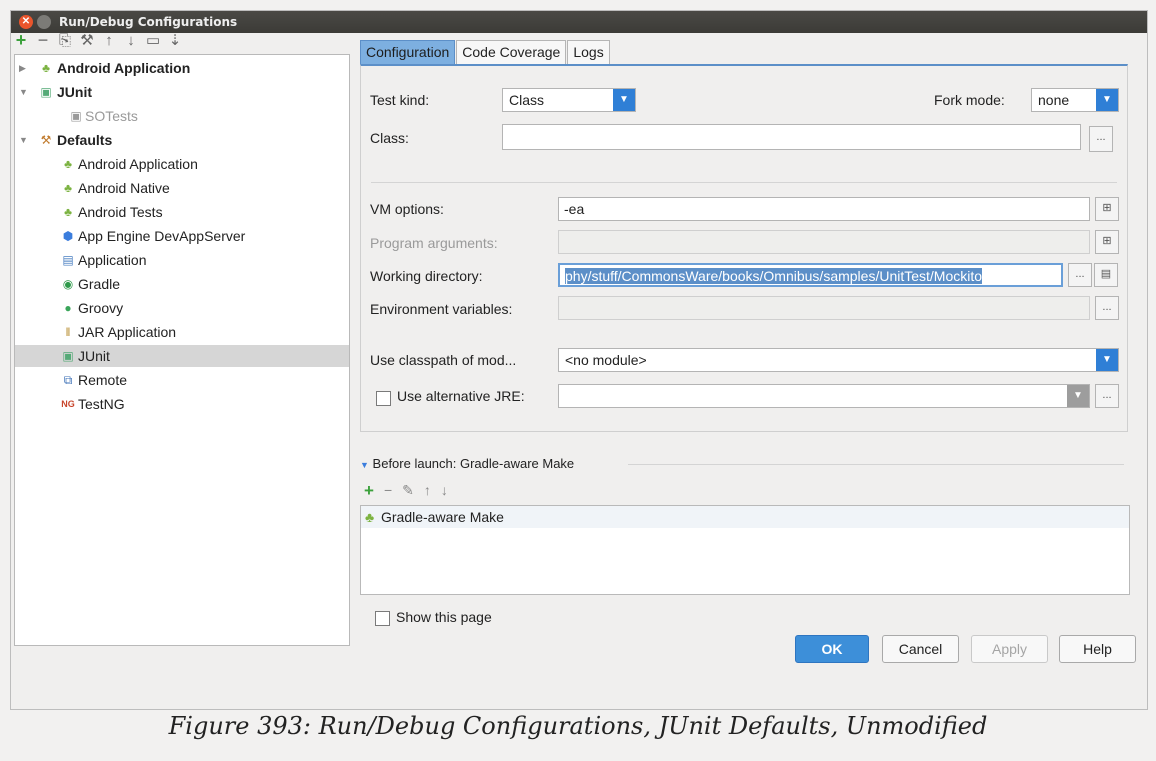 The image size is (1156, 761). Describe the element at coordinates (182, 140) in the screenshot. I see `tree-item-defaults: ▼ ⚒ Defaults` at that location.